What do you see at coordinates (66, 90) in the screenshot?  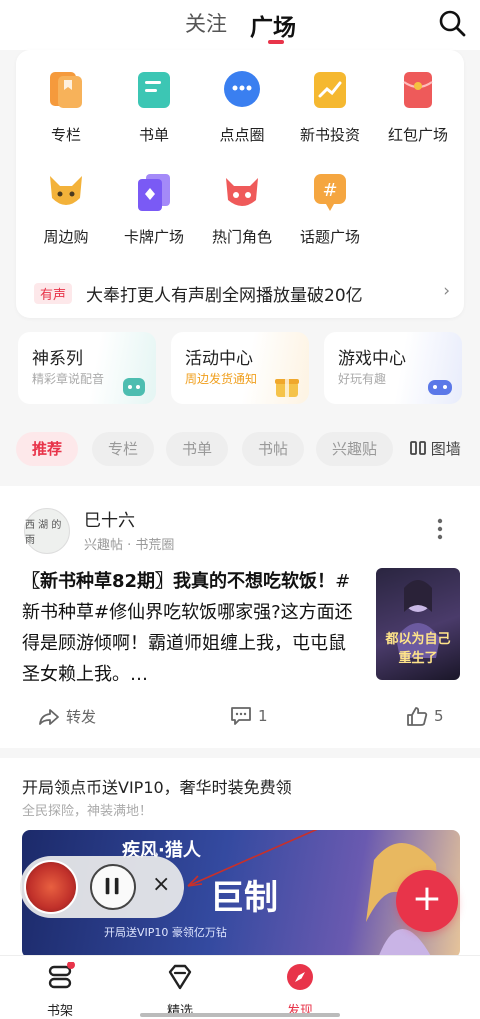 I see `book-column-icon` at bounding box center [66, 90].